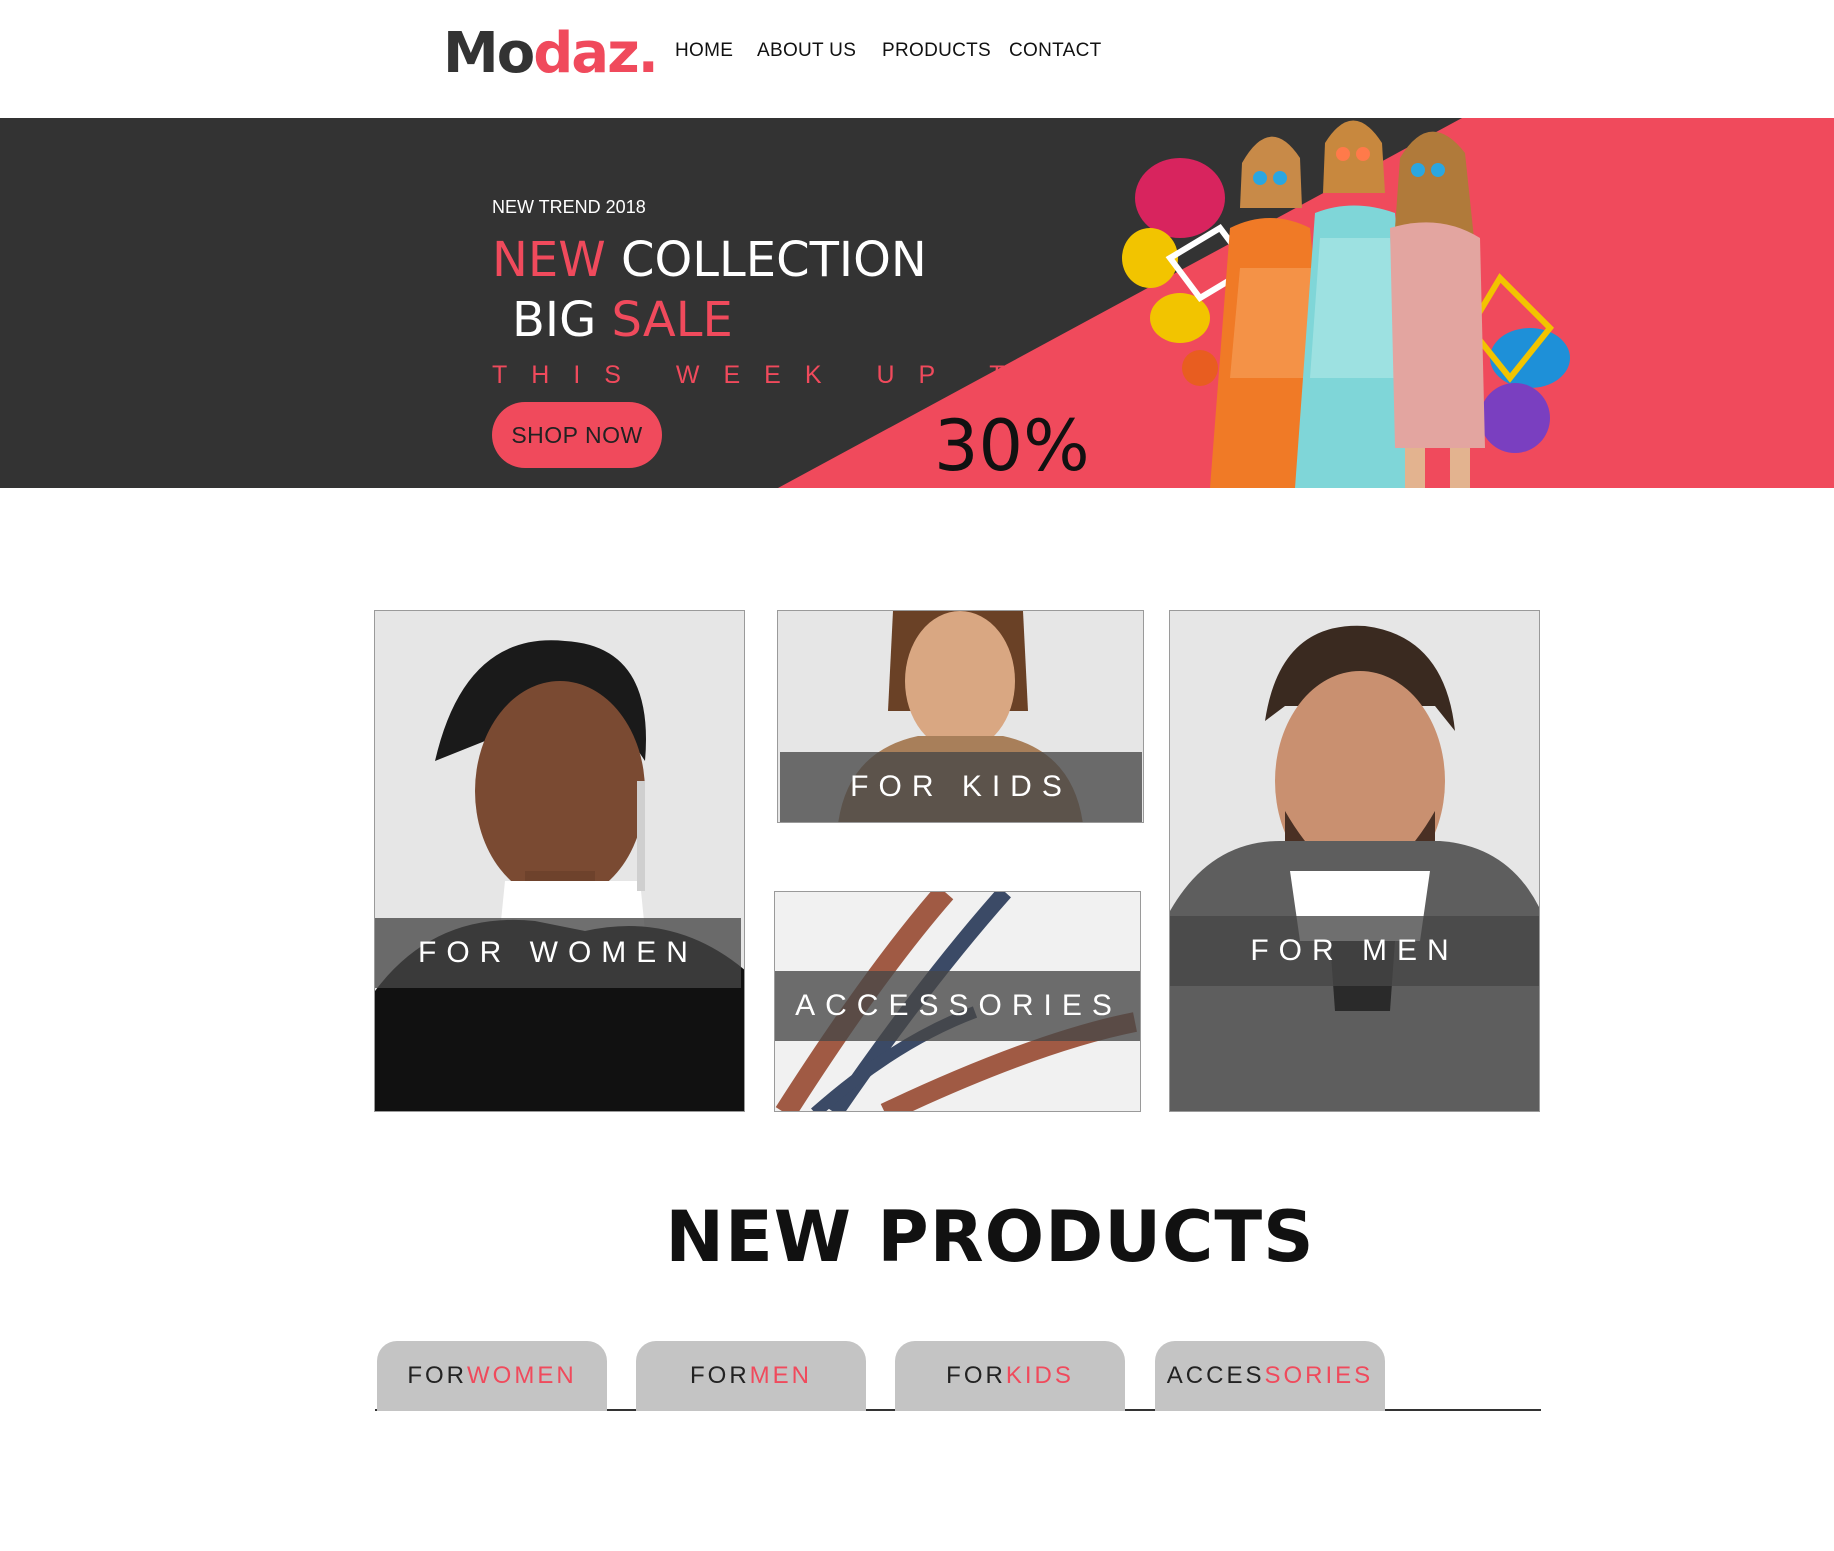 The image size is (1834, 1551). Describe the element at coordinates (780, 1375) in the screenshot. I see `tab-label-accent: MEN` at that location.